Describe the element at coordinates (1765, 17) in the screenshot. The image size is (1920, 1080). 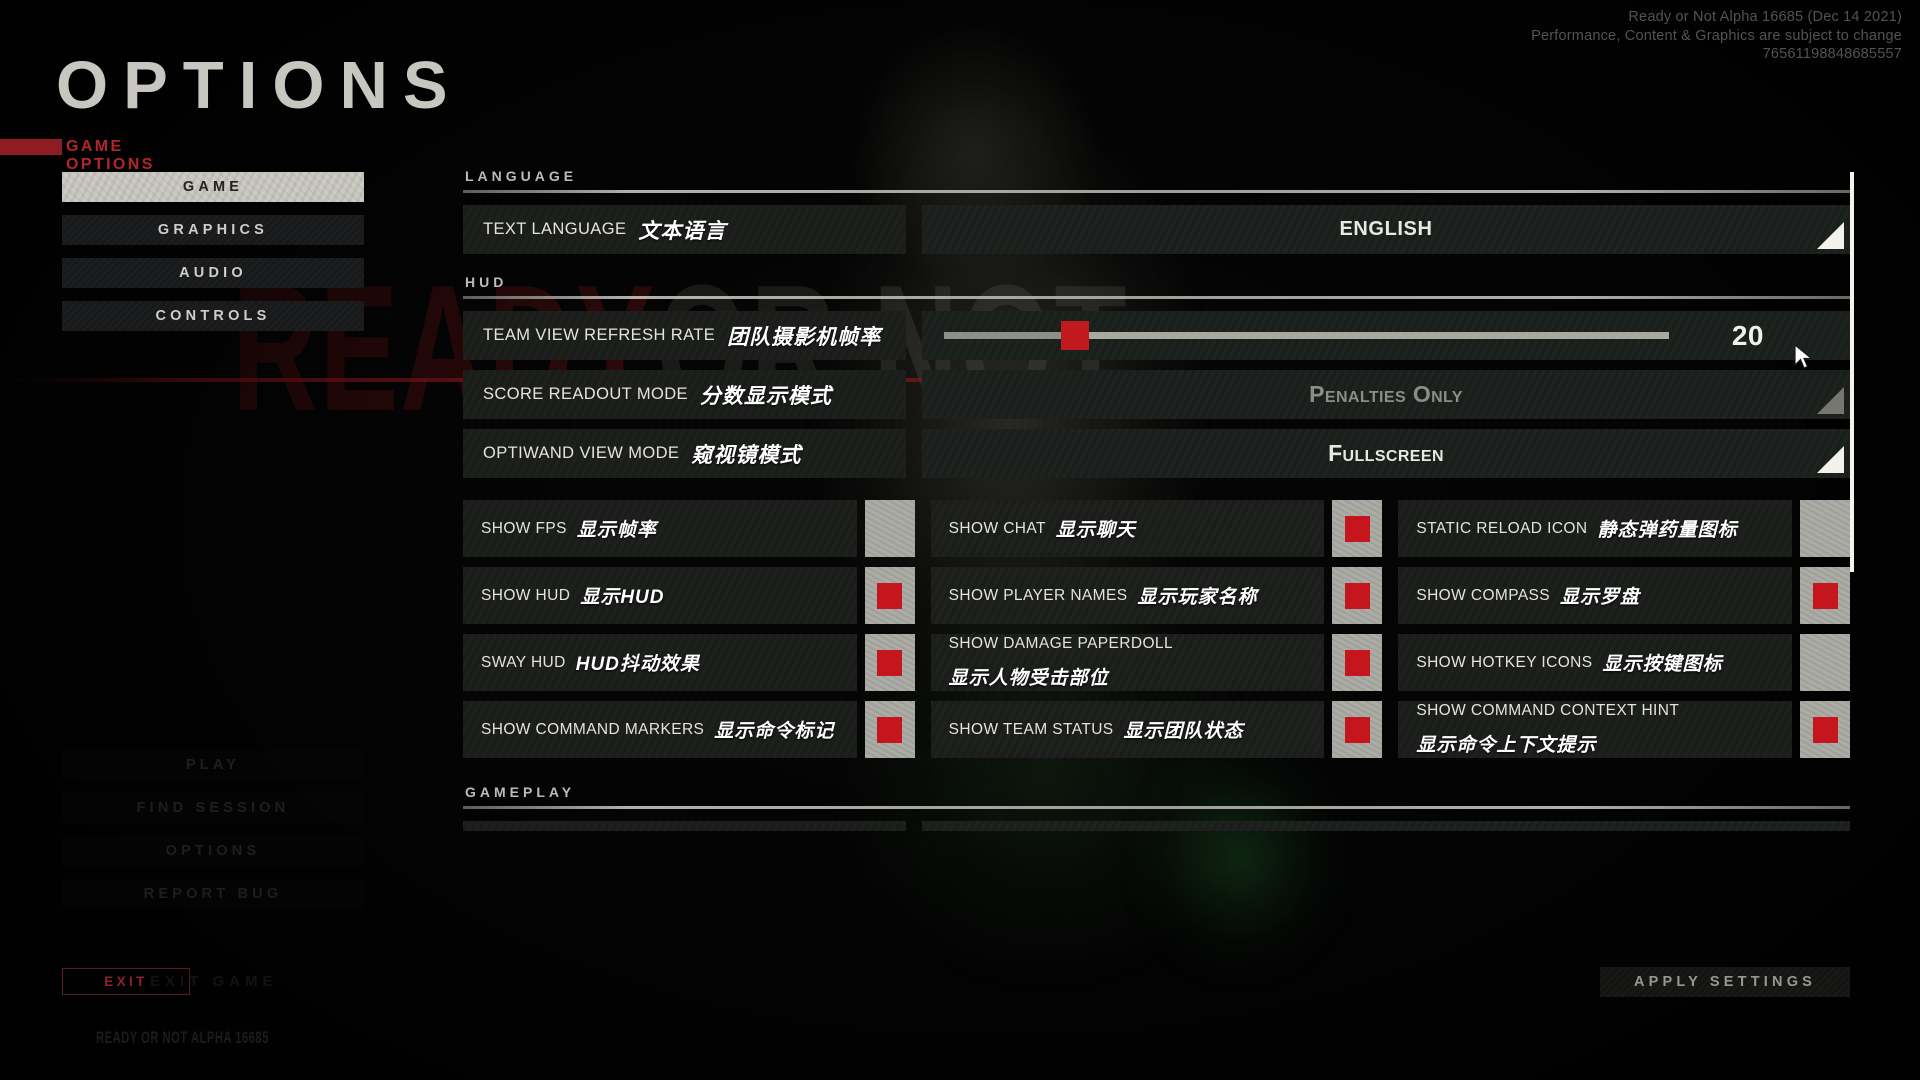
I see `version-build: Ready or Not Alpha 16685 (Dec 14 2021)` at that location.